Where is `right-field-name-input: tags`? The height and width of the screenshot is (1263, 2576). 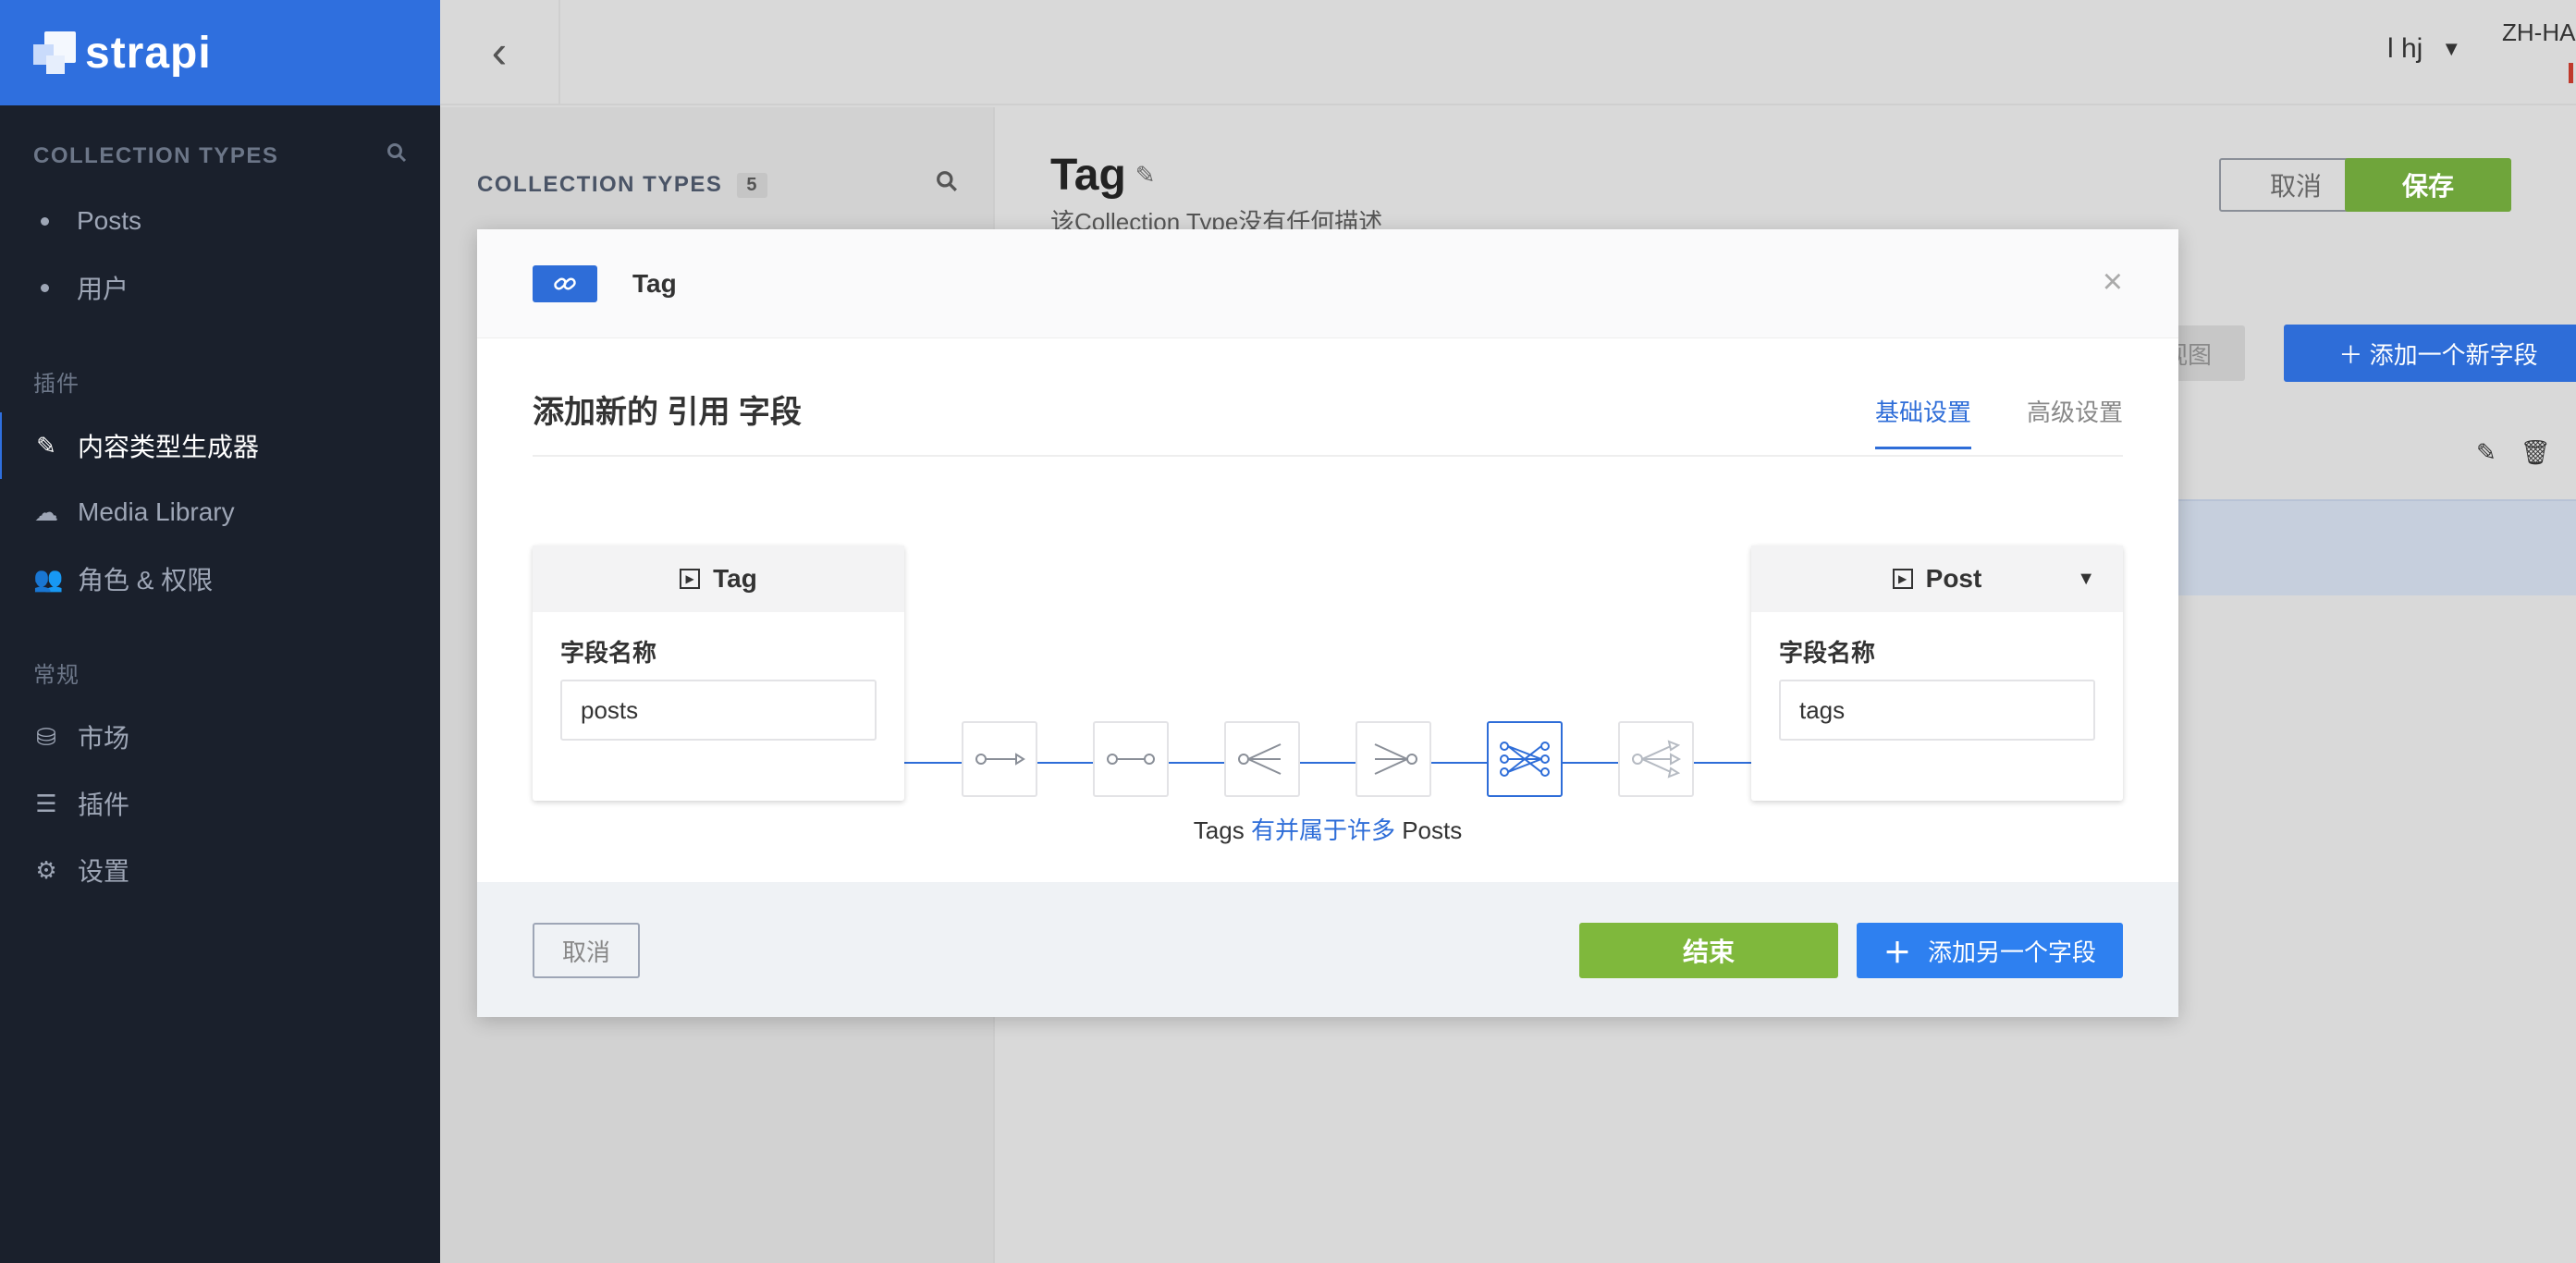 right-field-name-input: tags is located at coordinates (1937, 710).